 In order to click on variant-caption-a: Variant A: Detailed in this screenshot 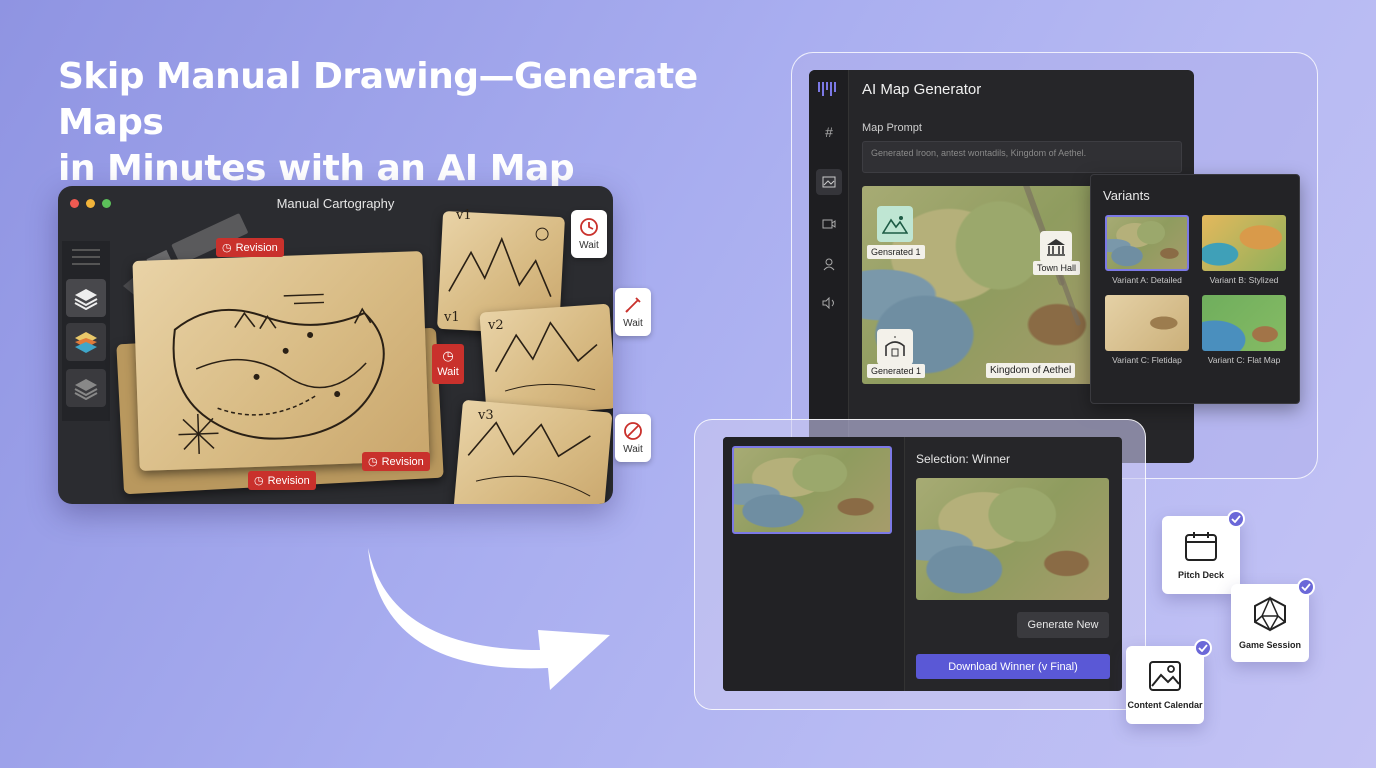, I will do `click(1147, 280)`.